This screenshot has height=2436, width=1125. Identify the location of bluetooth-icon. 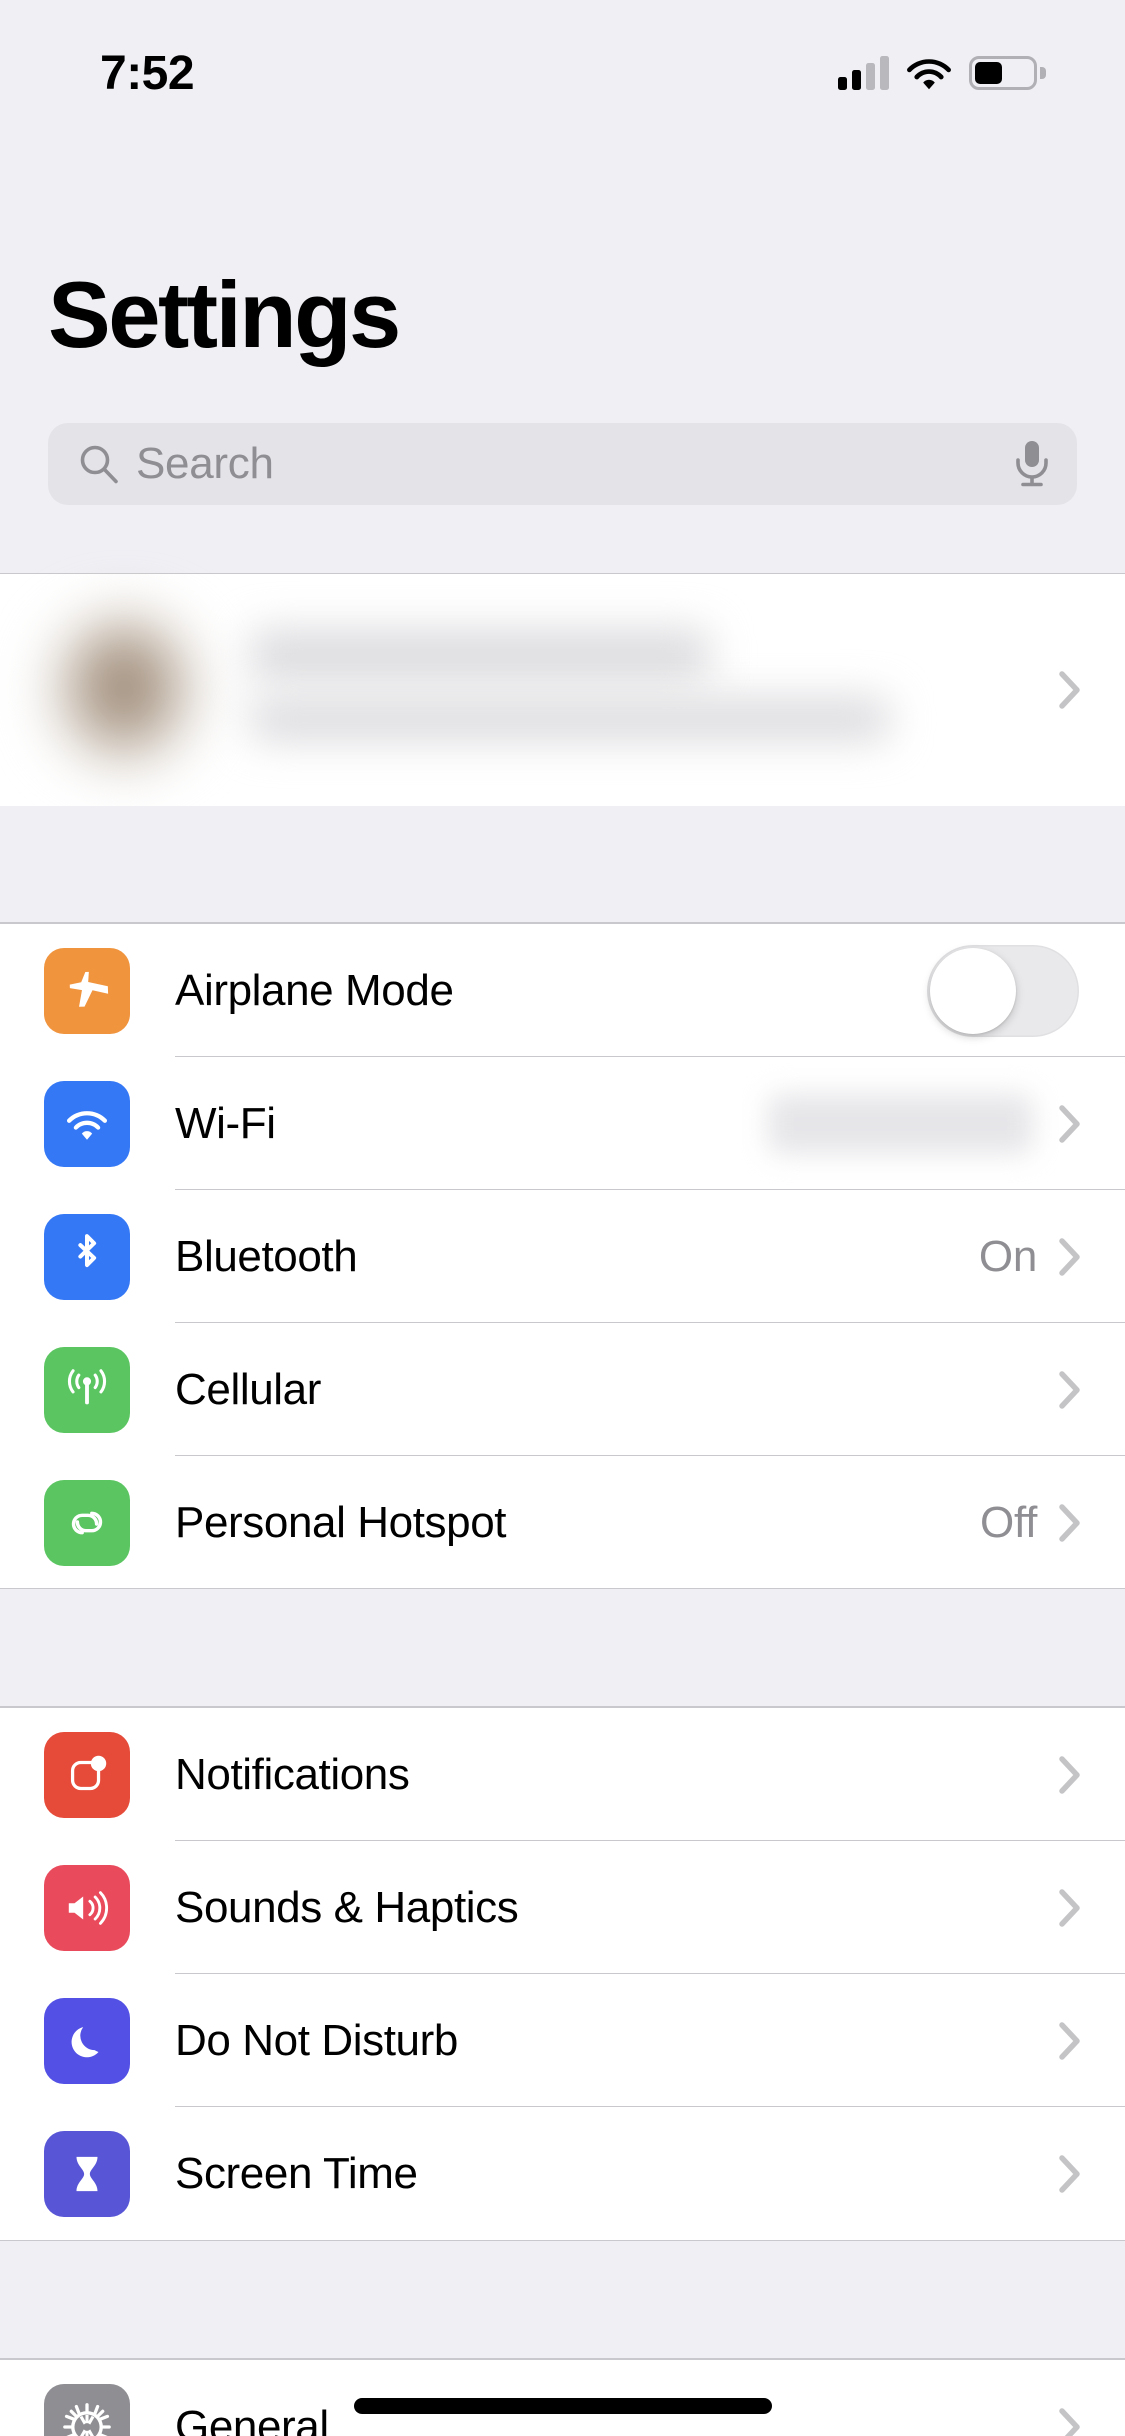
(87, 1256).